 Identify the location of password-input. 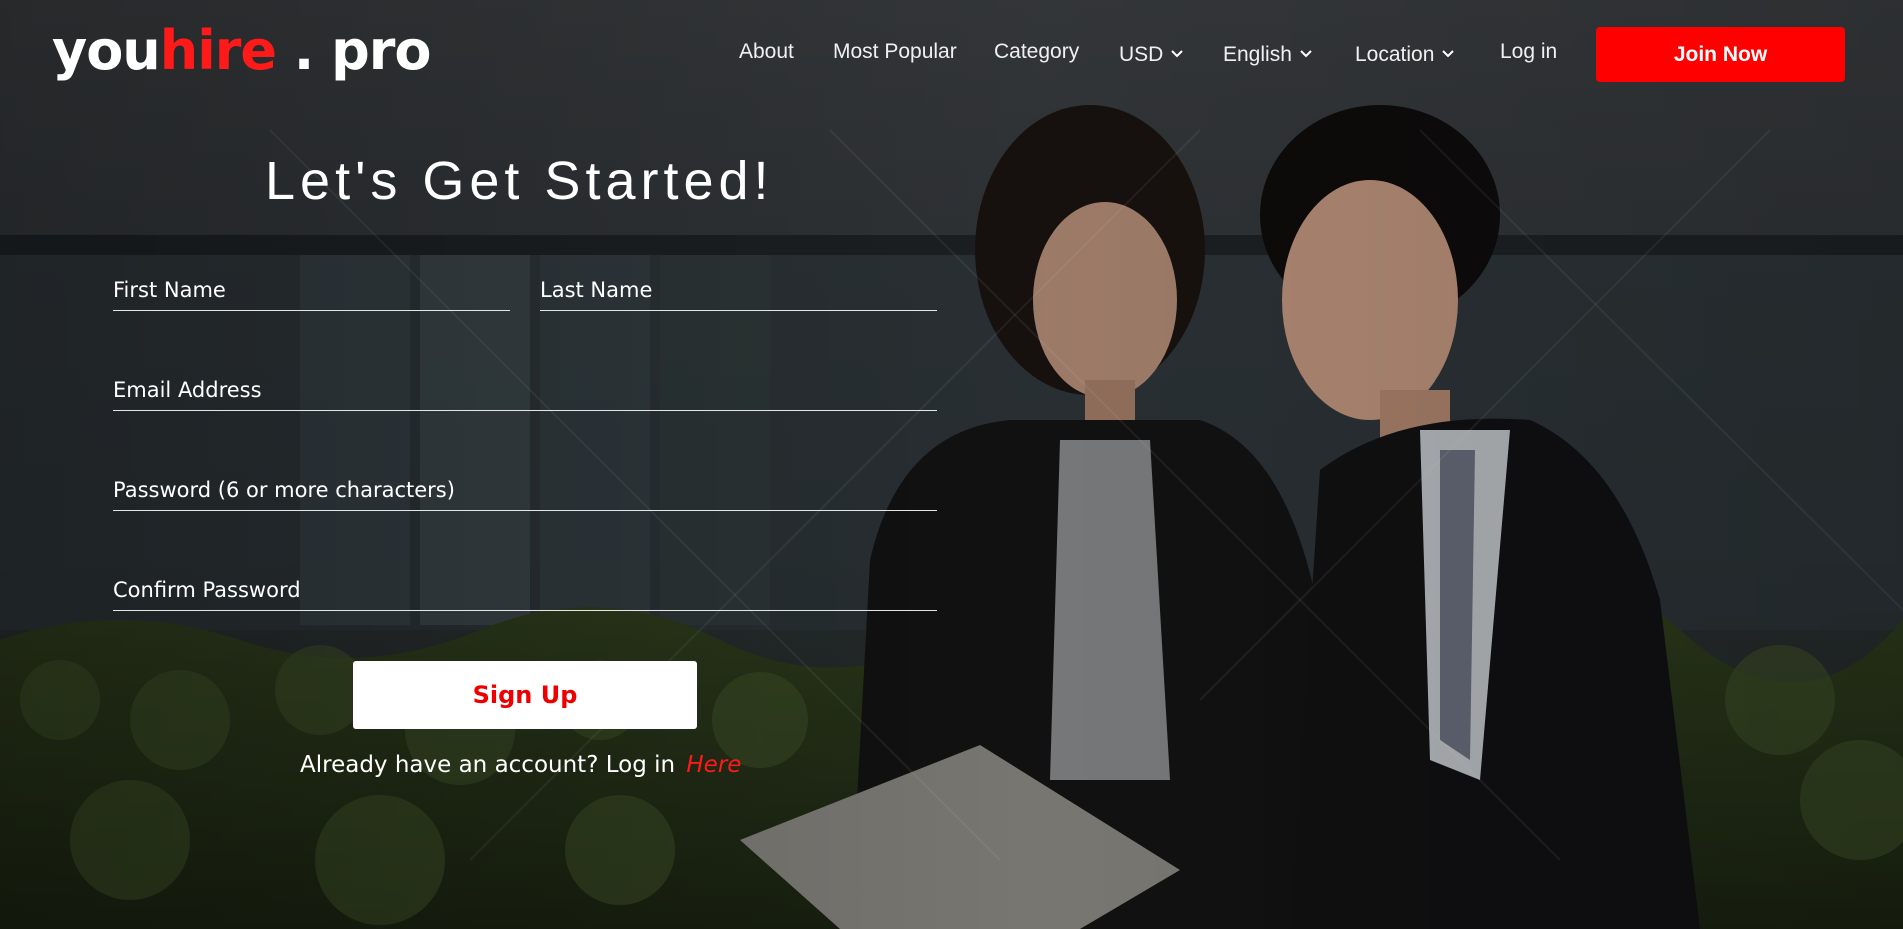
(525, 490).